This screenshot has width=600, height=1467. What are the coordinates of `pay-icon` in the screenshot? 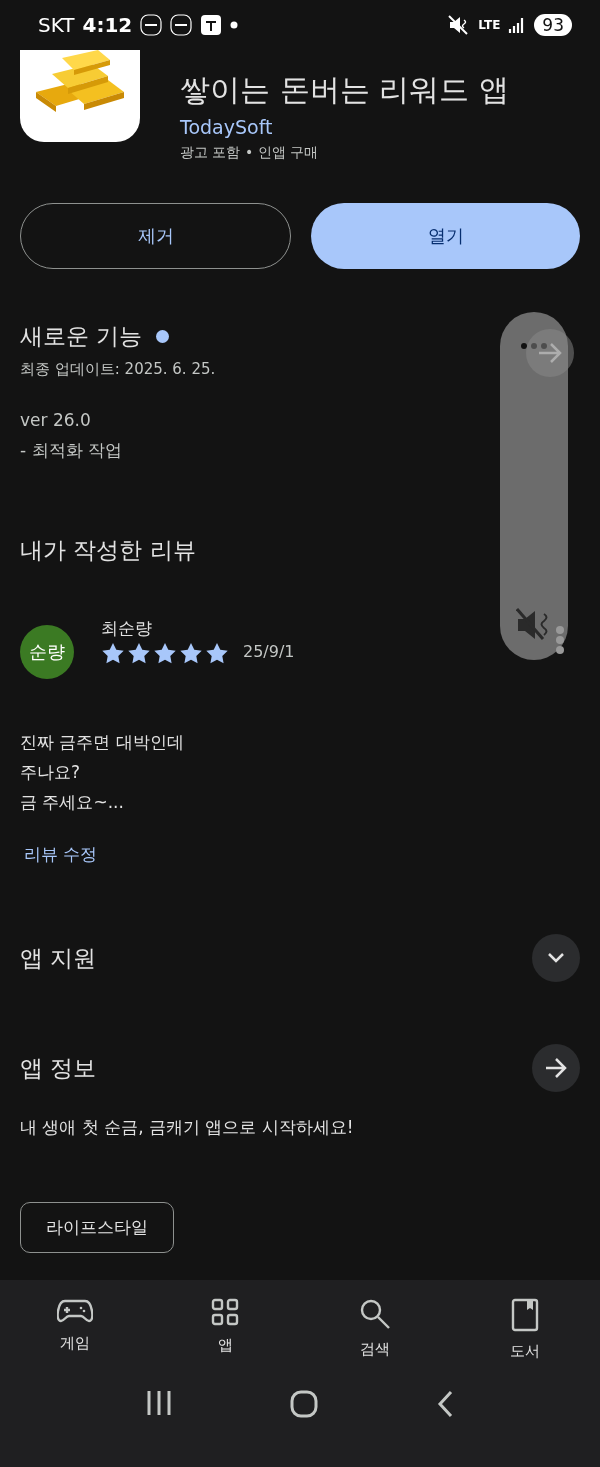 It's located at (211, 25).